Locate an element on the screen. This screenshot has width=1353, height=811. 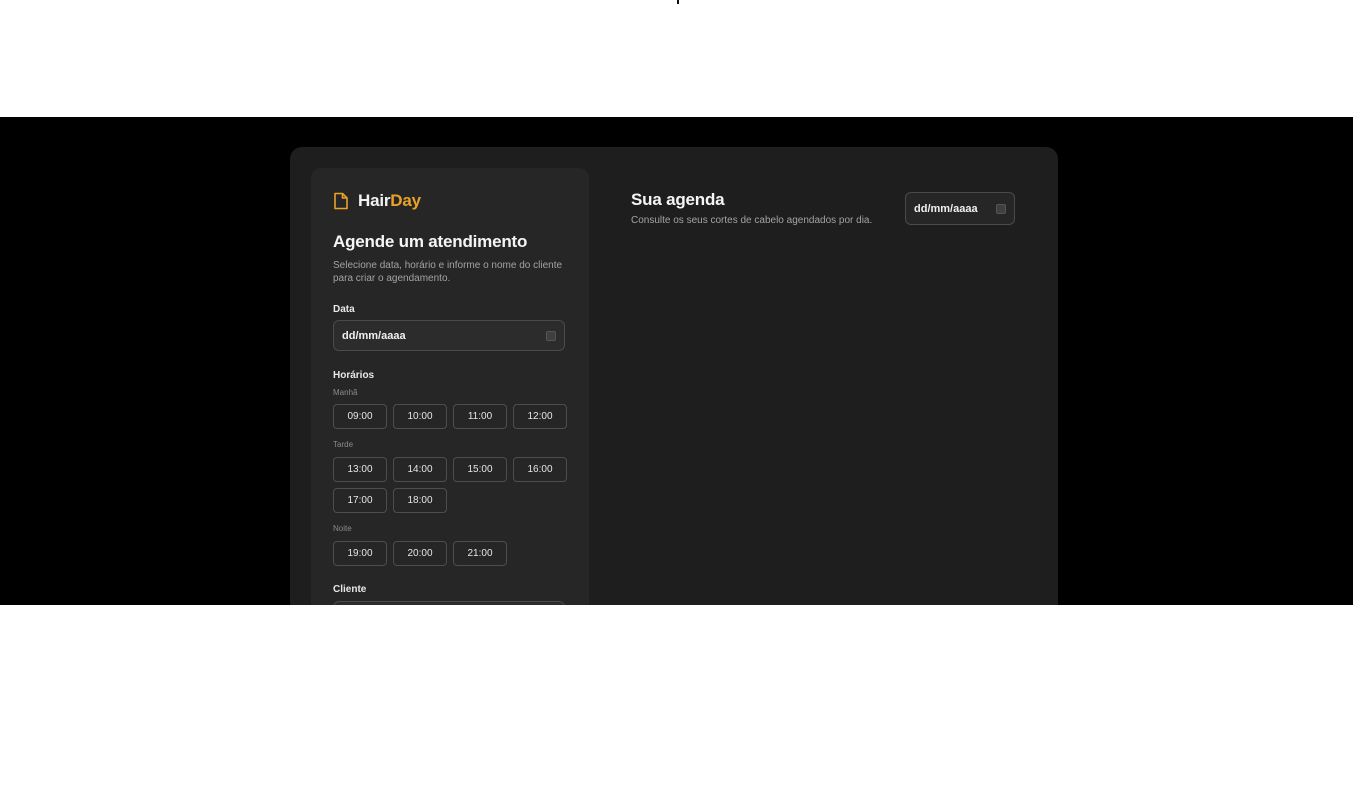
time-slot: 18:00 is located at coordinates (420, 500).